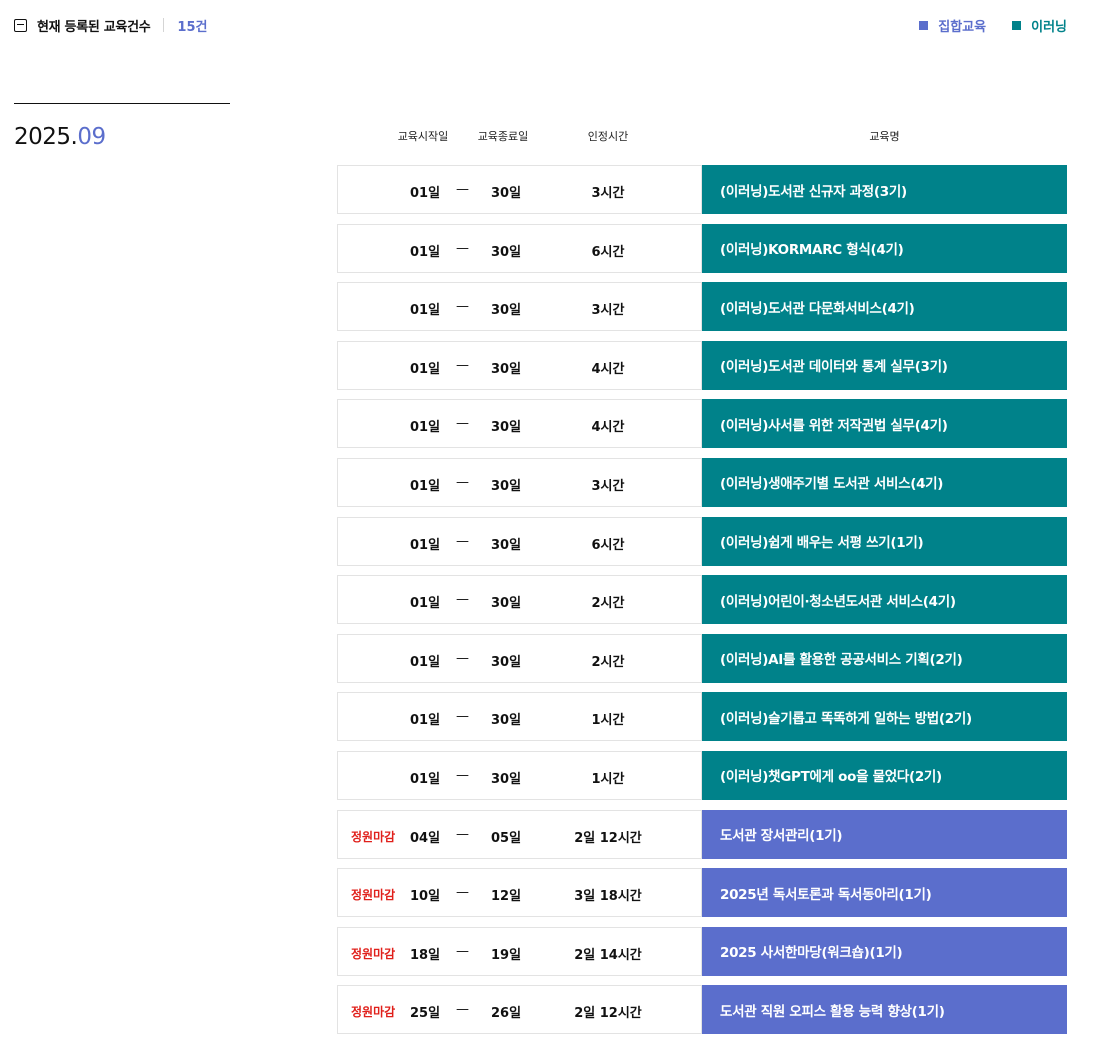  Describe the element at coordinates (884, 717) in the screenshot. I see `course-name-link: (이러닝)슬기롭고 똑똑하게 일하는 방법(2기)` at that location.